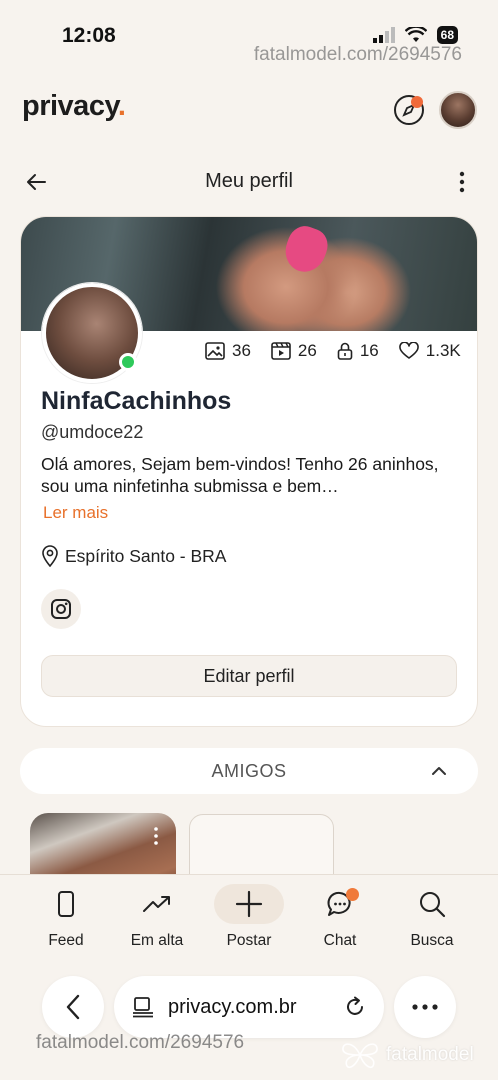 The image size is (498, 1080). I want to click on tabs-icon, so click(143, 1007).